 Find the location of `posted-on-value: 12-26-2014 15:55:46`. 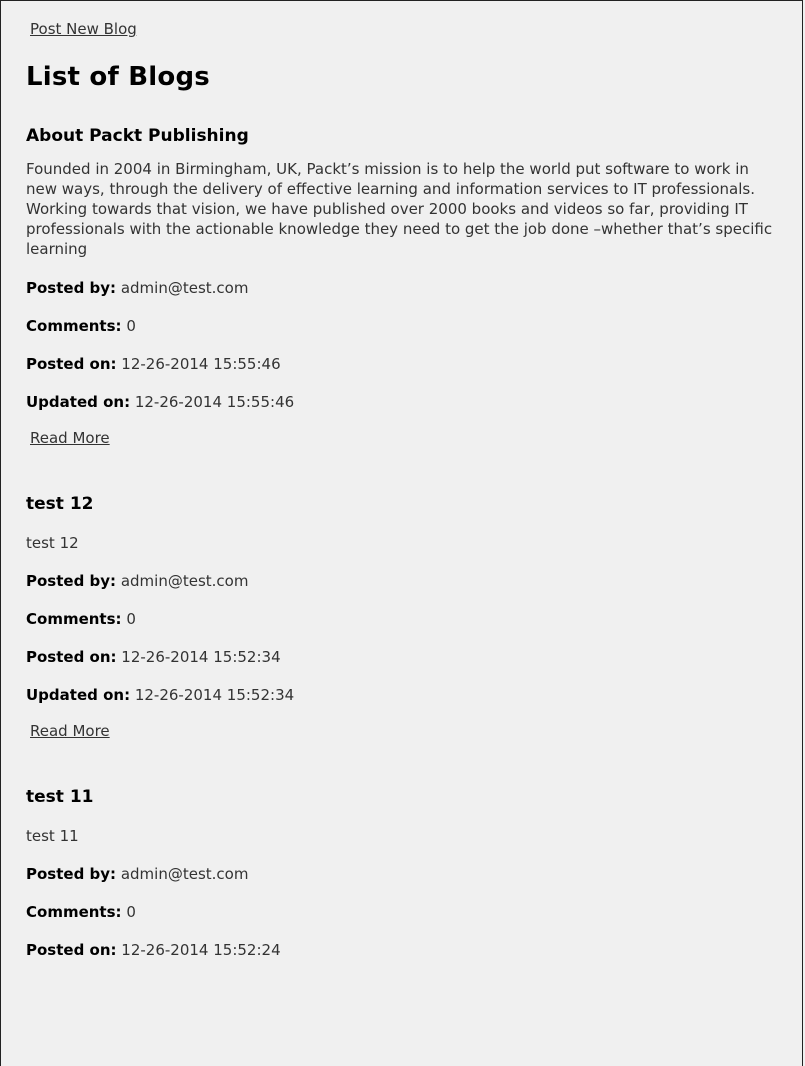

posted-on-value: 12-26-2014 15:55:46 is located at coordinates (201, 364).